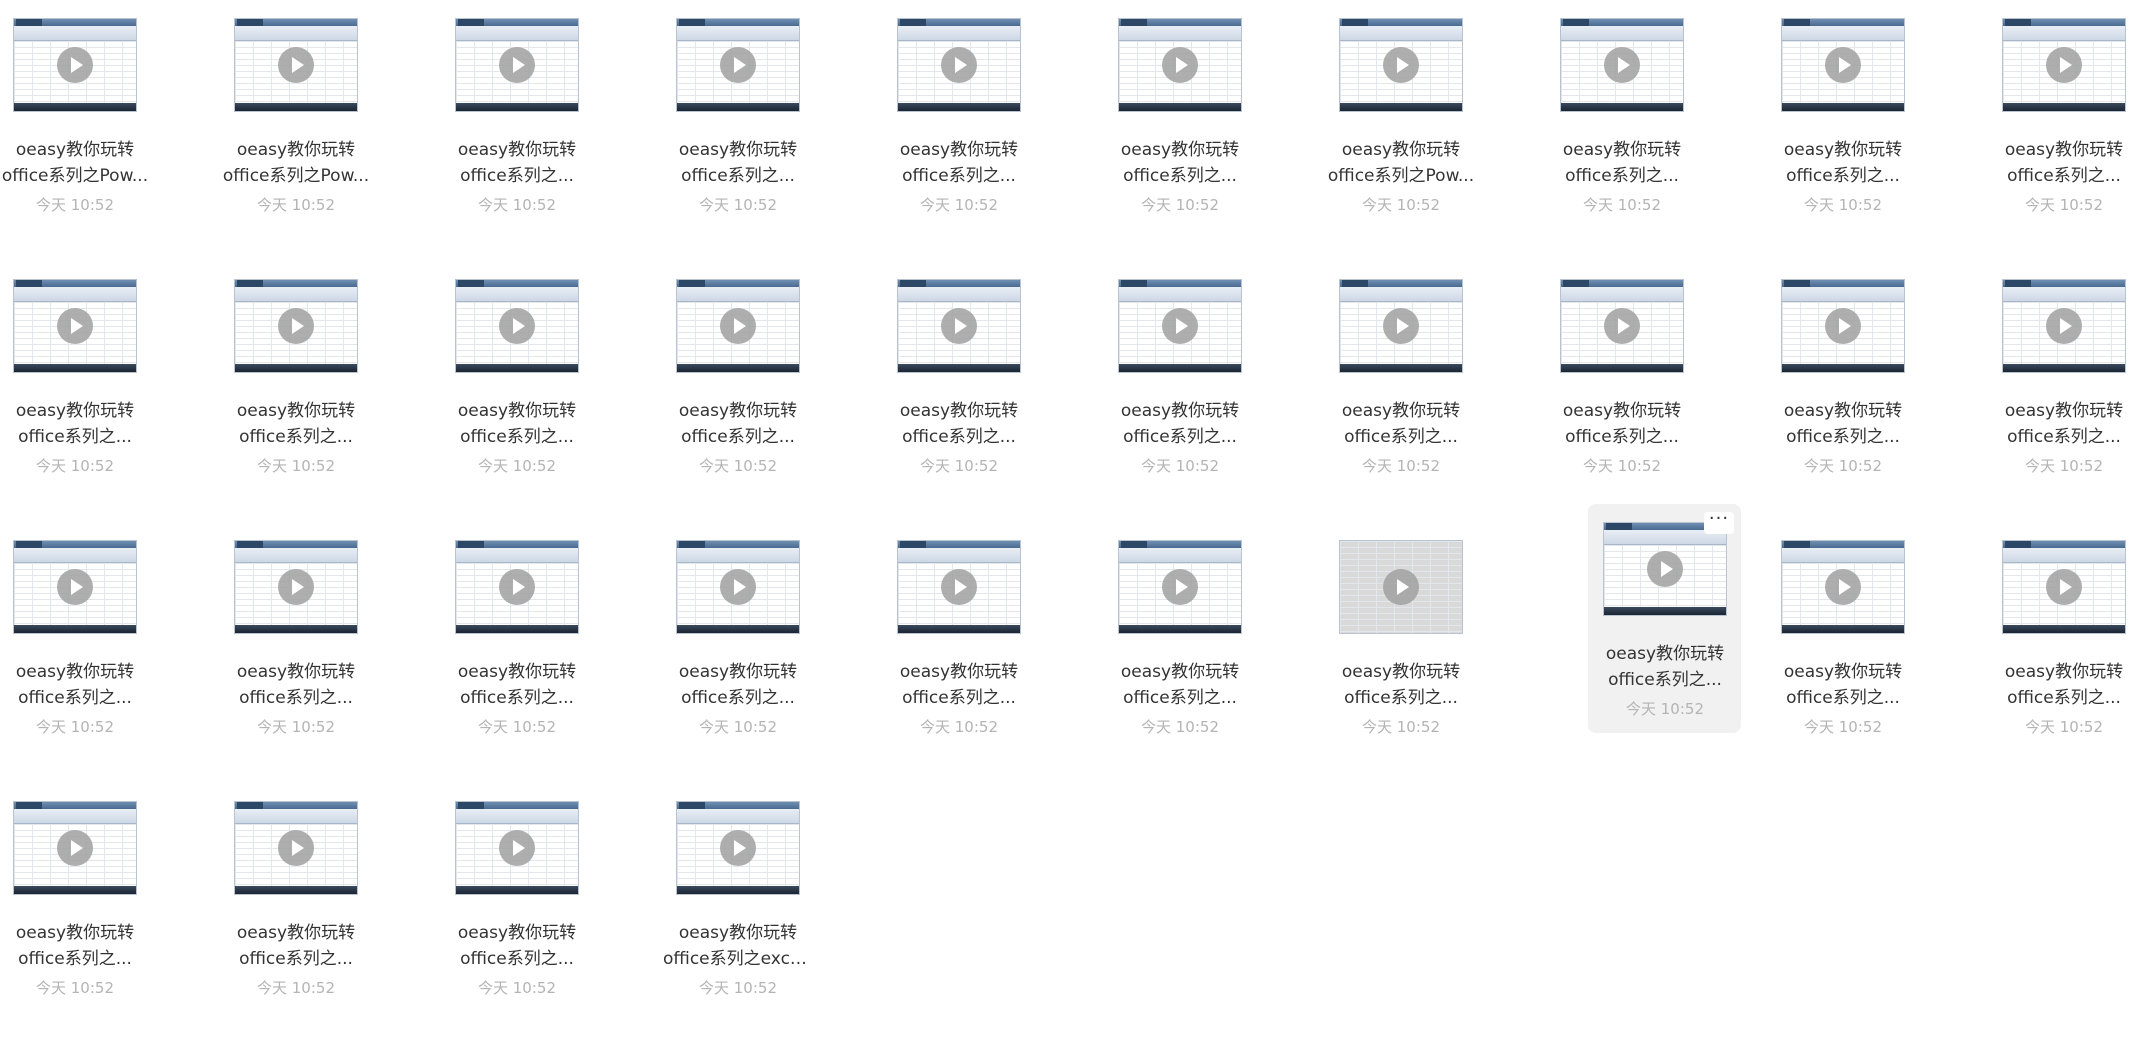  What do you see at coordinates (1664, 618) in the screenshot?
I see `hover-card: ··· oeasy教你玩转 office系列之... 今天 10:52` at bounding box center [1664, 618].